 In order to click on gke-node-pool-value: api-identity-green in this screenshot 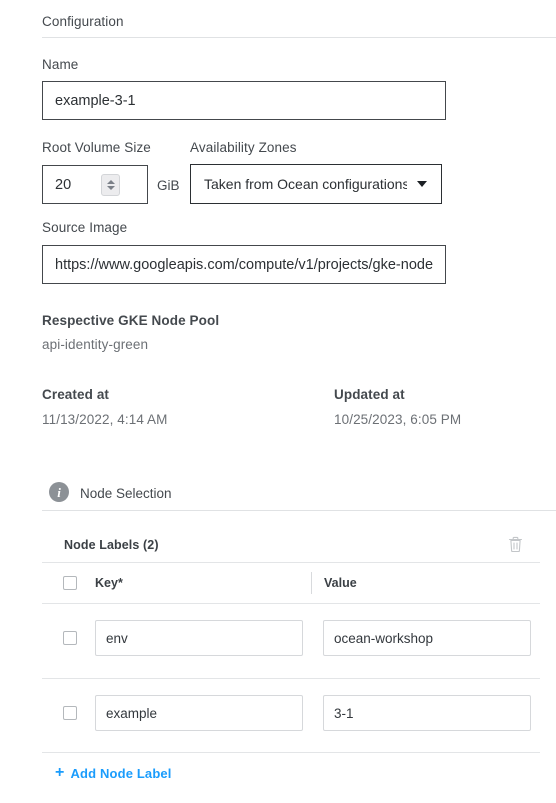, I will do `click(95, 344)`.